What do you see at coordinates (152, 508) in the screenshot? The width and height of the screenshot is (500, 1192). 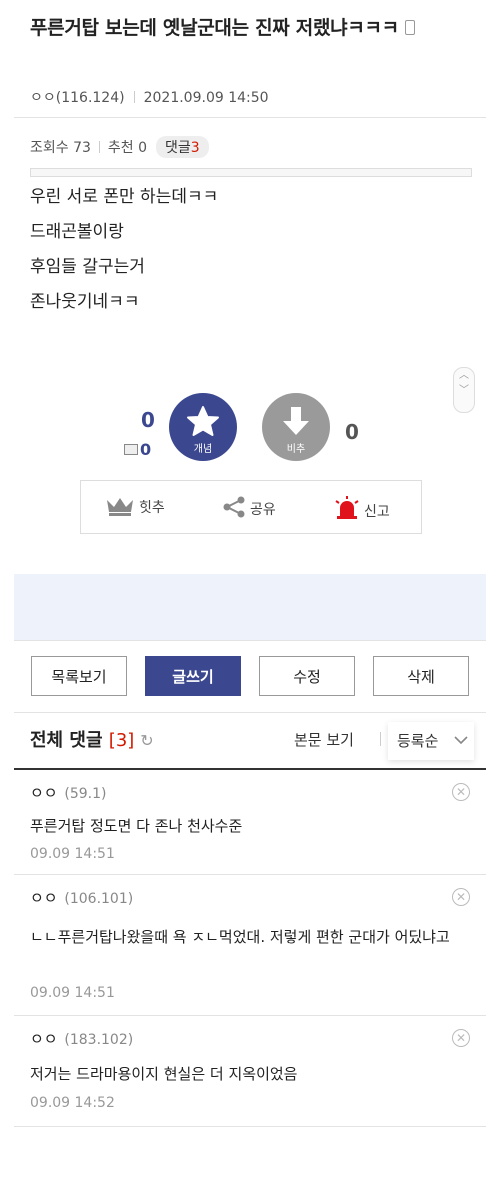 I see `hit-label: 힛추` at bounding box center [152, 508].